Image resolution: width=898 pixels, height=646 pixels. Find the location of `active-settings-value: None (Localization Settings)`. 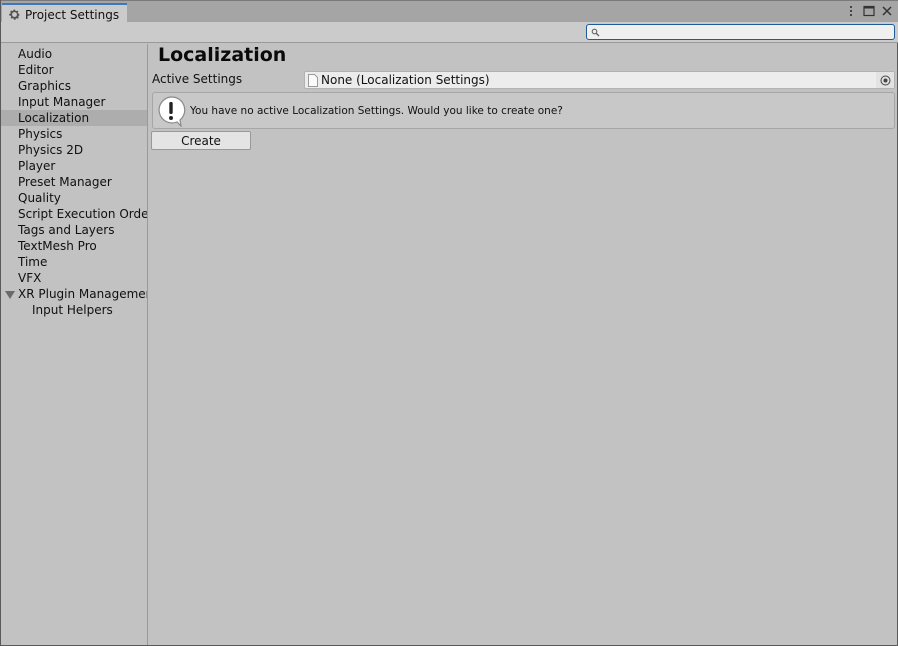

active-settings-value: None (Localization Settings) is located at coordinates (405, 80).